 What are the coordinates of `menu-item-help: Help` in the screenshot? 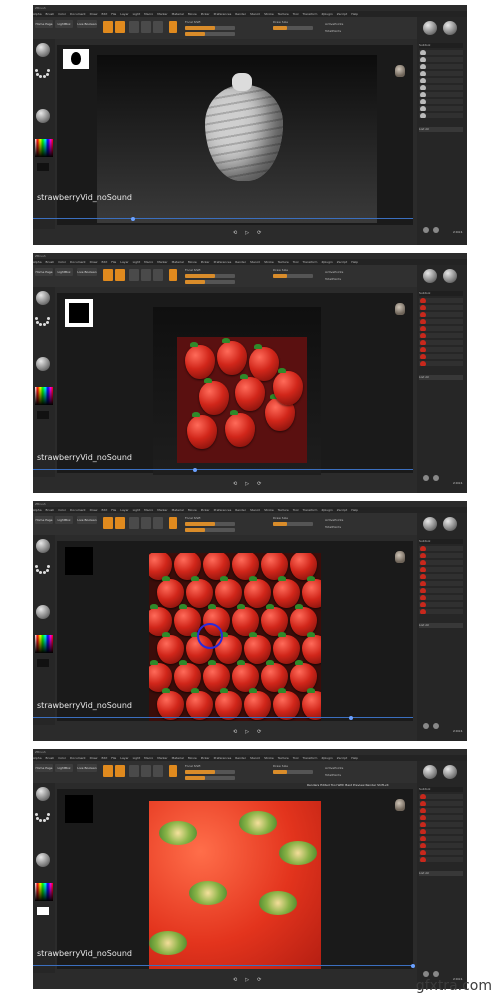 It's located at (354, 758).